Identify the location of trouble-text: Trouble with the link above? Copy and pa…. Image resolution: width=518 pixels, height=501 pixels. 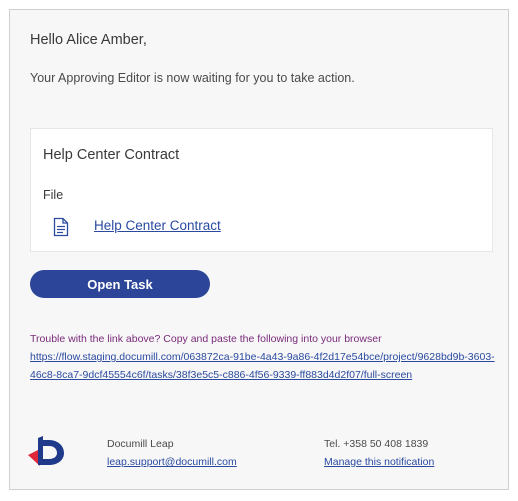
(206, 339).